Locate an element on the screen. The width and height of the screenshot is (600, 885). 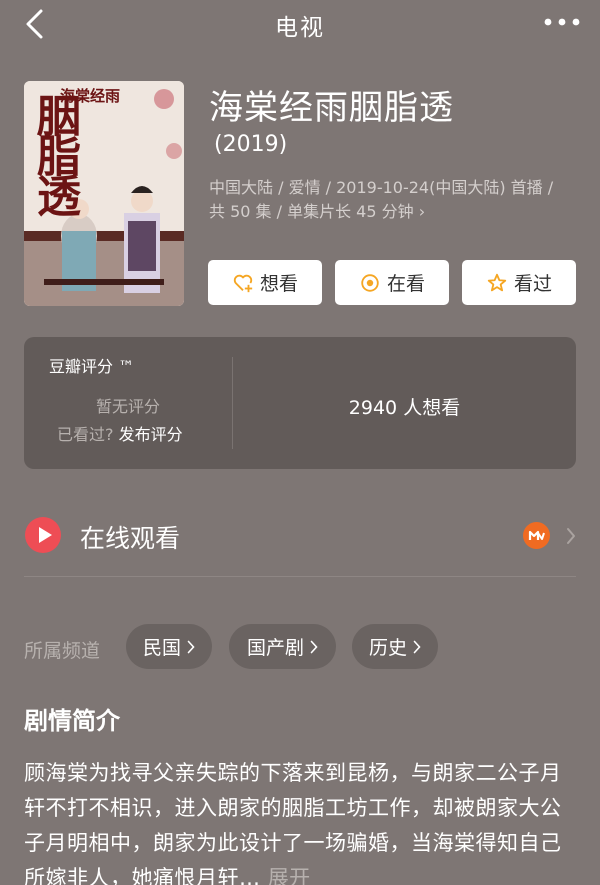
watching-label: 在看 is located at coordinates (405, 284).